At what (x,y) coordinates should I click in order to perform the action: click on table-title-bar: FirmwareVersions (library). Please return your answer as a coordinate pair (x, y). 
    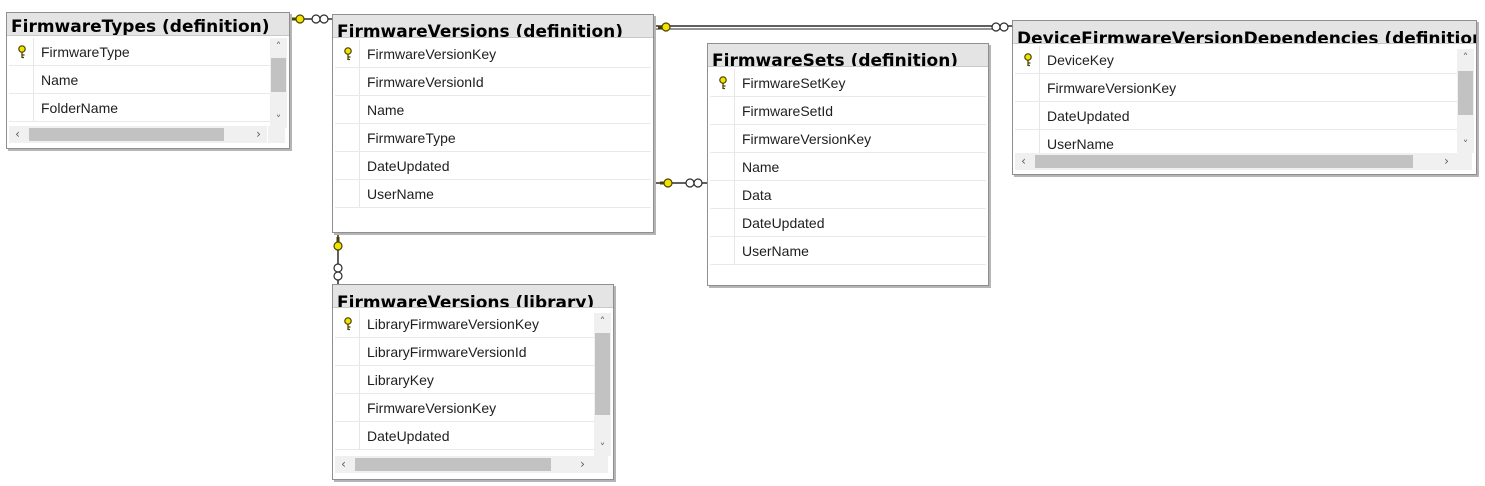
    Looking at the image, I should click on (473, 296).